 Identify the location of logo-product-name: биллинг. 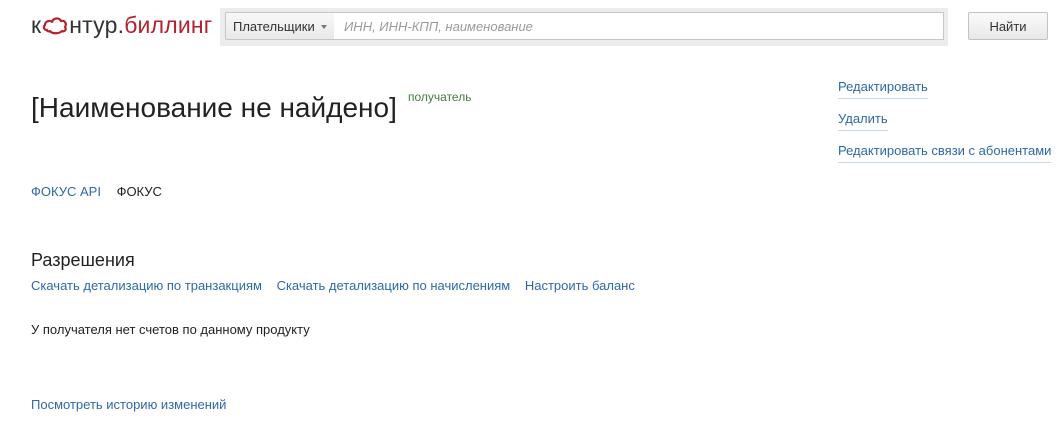
(168, 25).